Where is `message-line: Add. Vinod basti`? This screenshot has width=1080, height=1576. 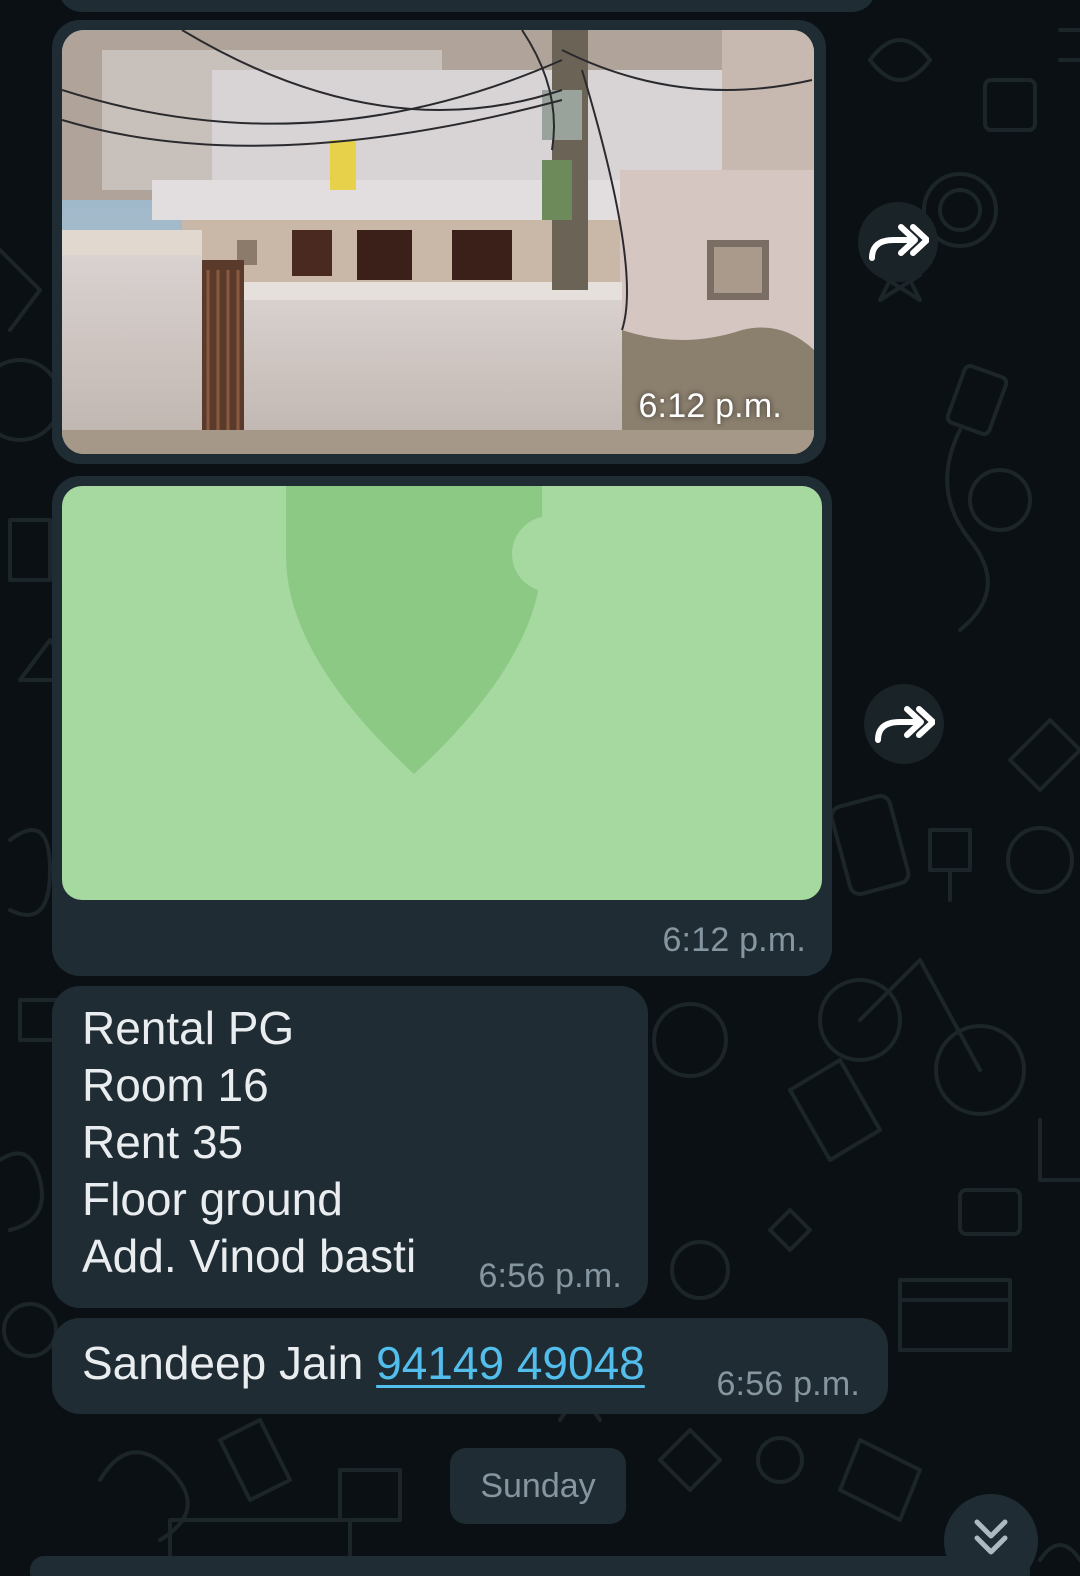
message-line: Add. Vinod basti is located at coordinates (249, 1256).